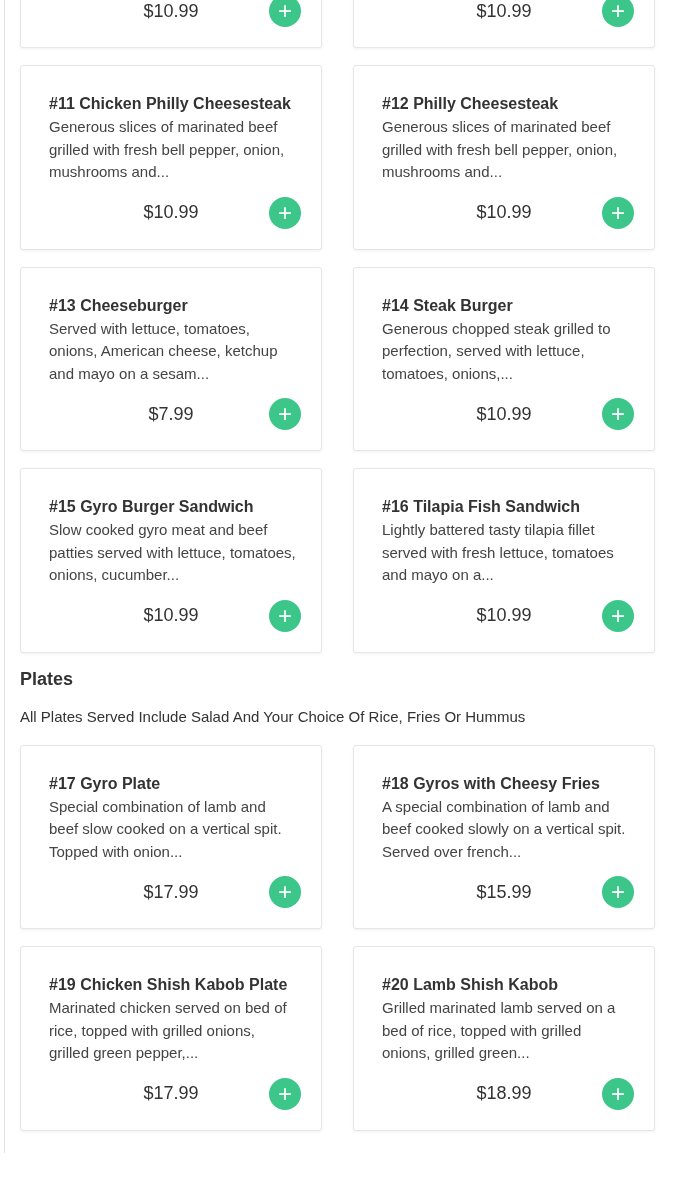  I want to click on menu-item-card: #18 Gyros with Cheesy Fries A special combination of lamb and beef cooked slowly on a vertical spit. Served over french... $15.99 +, so click(504, 836).